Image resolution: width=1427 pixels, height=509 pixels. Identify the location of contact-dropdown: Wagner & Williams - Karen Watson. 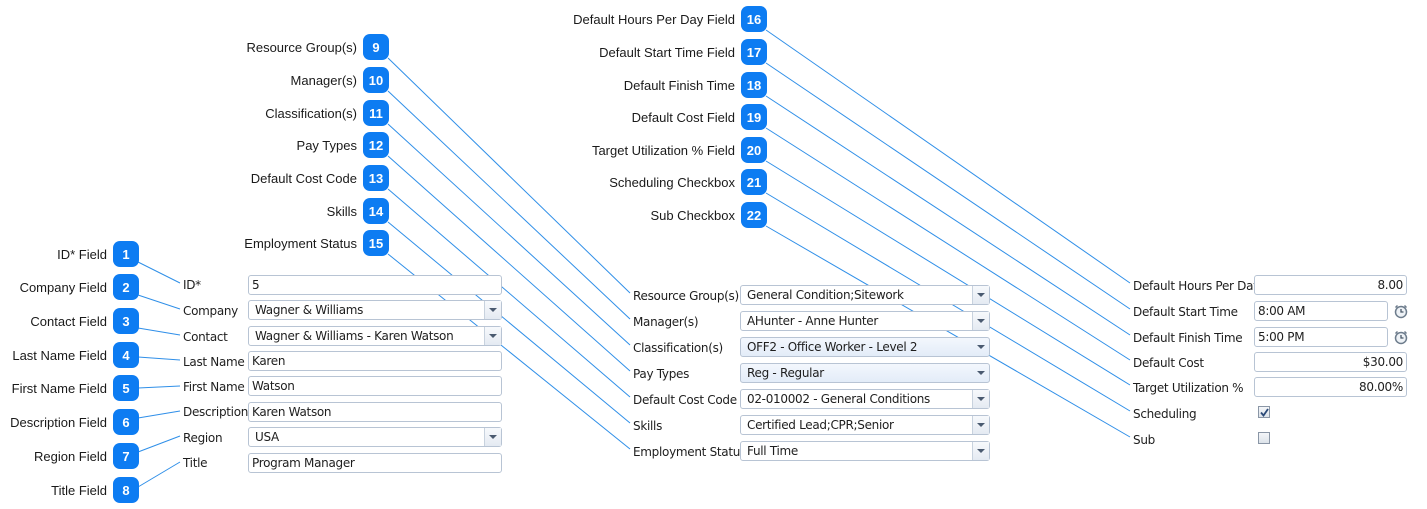
(375, 336).